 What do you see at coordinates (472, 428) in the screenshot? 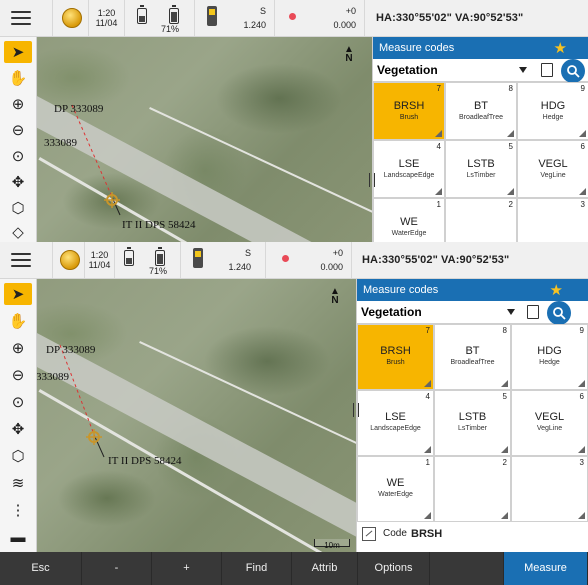
I see `code-description: LsTimber` at bounding box center [472, 428].